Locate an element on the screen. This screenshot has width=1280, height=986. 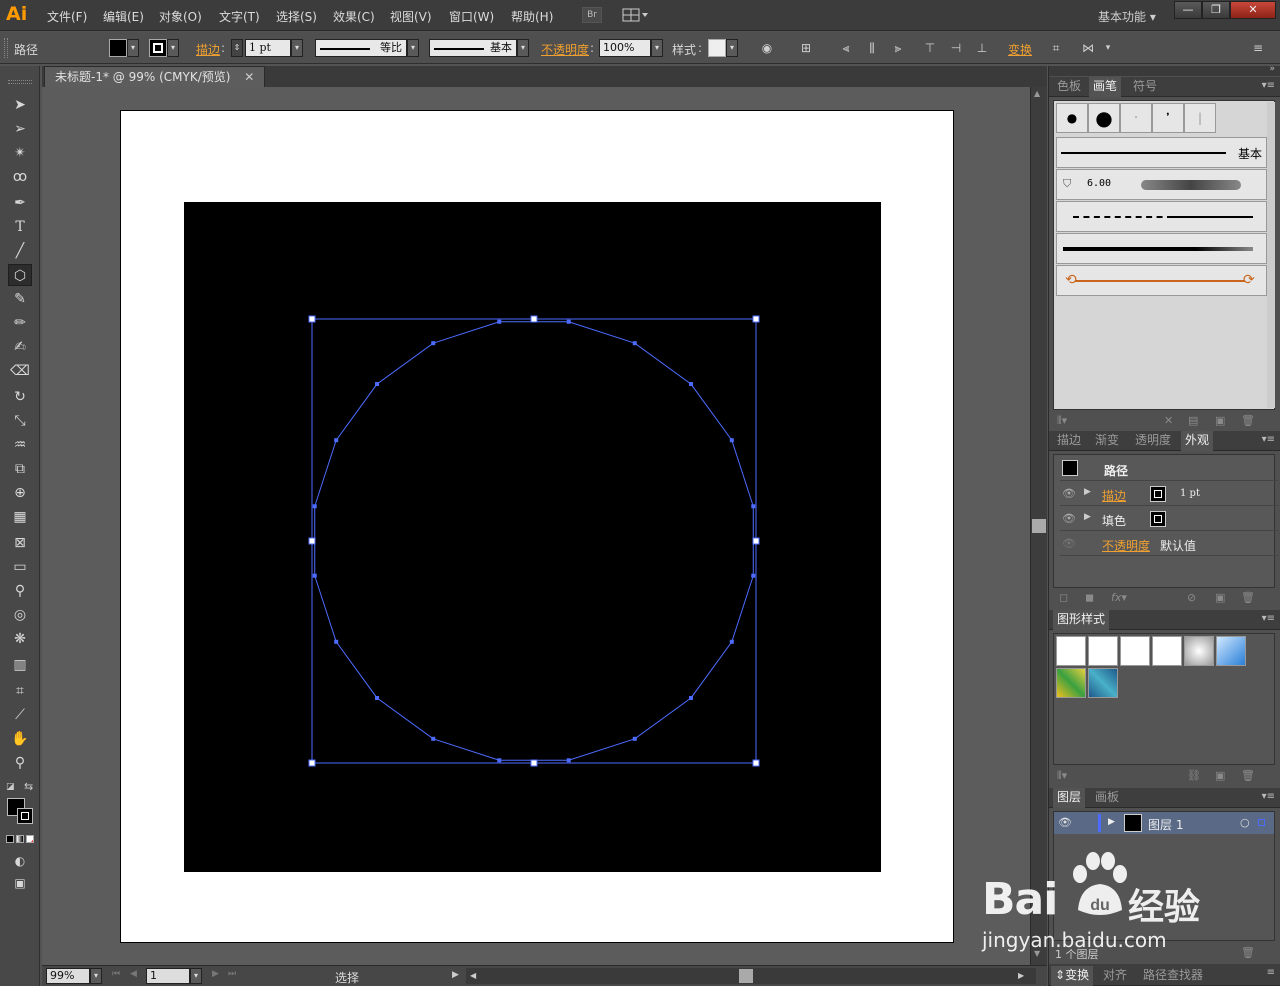
next-artboard-icon: ▶ is located at coordinates (215, 974).